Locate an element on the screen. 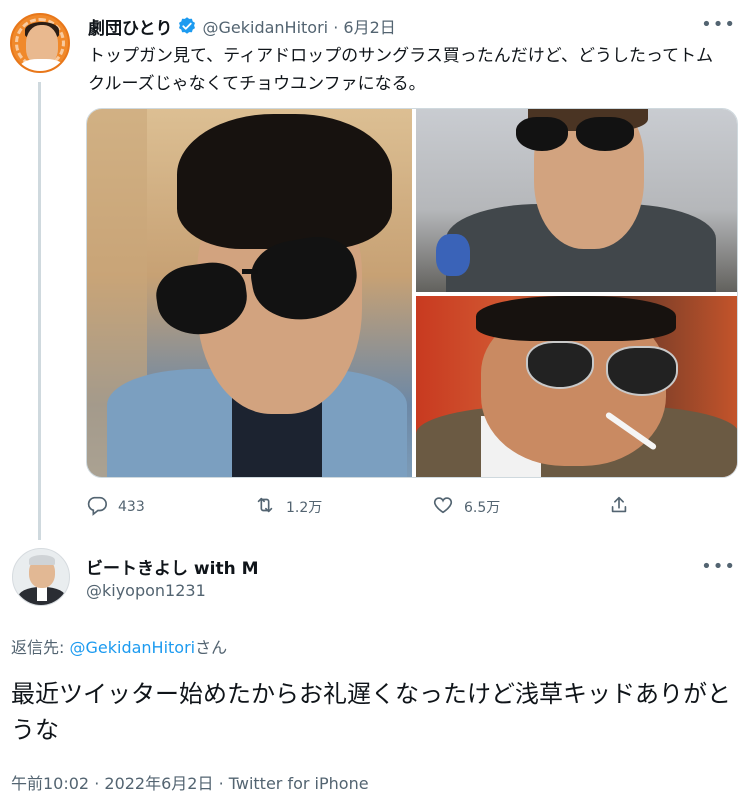  retweet-icon is located at coordinates (265, 507).